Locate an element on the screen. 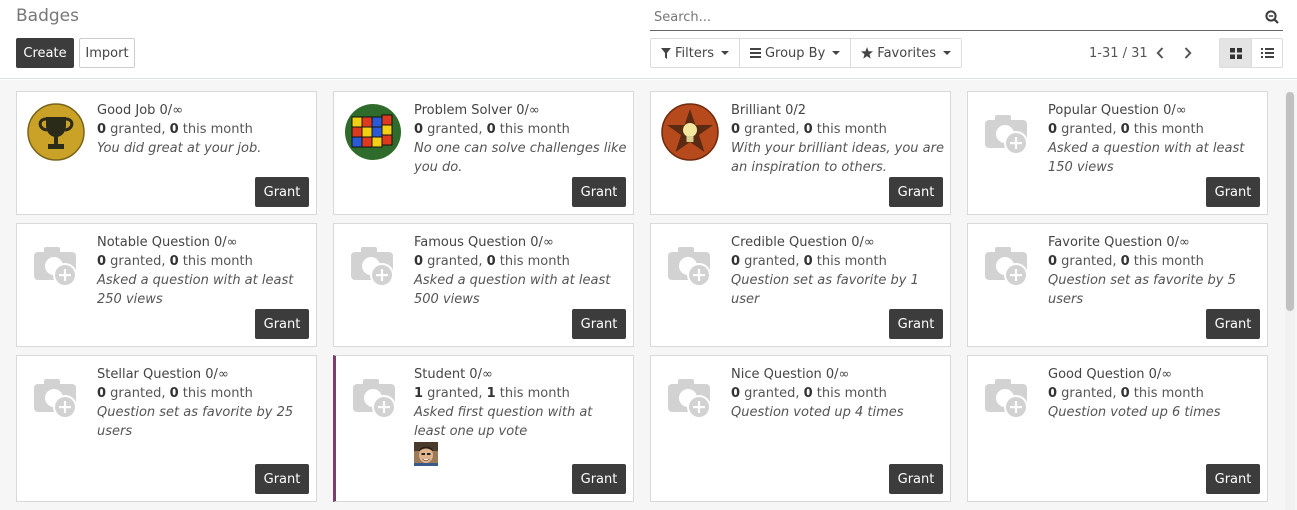 The image size is (1297, 510). pager-previous-button is located at coordinates (1160, 53).